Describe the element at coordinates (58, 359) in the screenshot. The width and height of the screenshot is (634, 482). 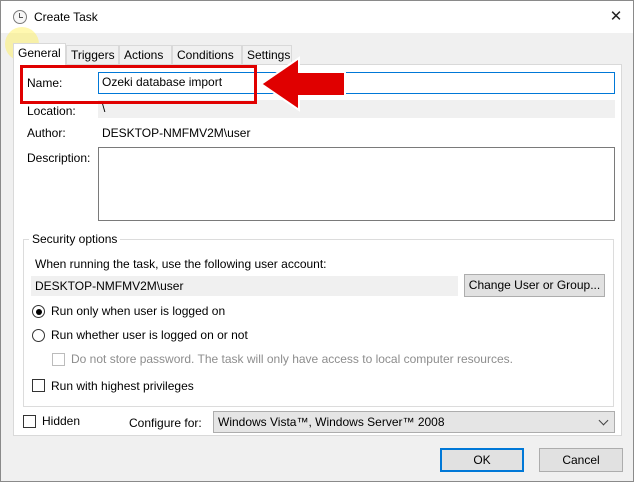
I see `no-store-password-checkbox` at that location.